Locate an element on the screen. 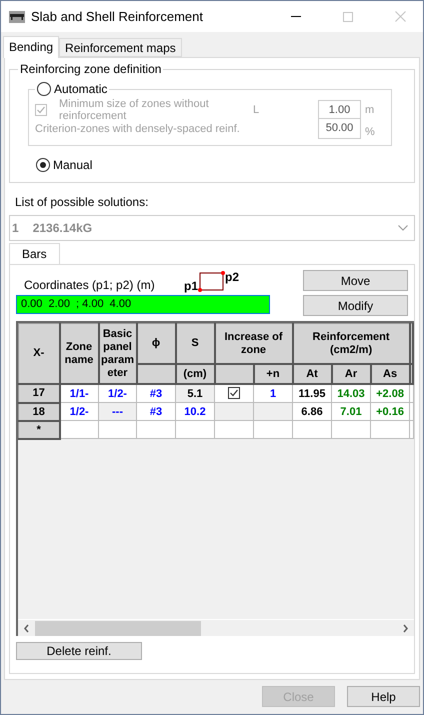  action-button: Move is located at coordinates (355, 280).